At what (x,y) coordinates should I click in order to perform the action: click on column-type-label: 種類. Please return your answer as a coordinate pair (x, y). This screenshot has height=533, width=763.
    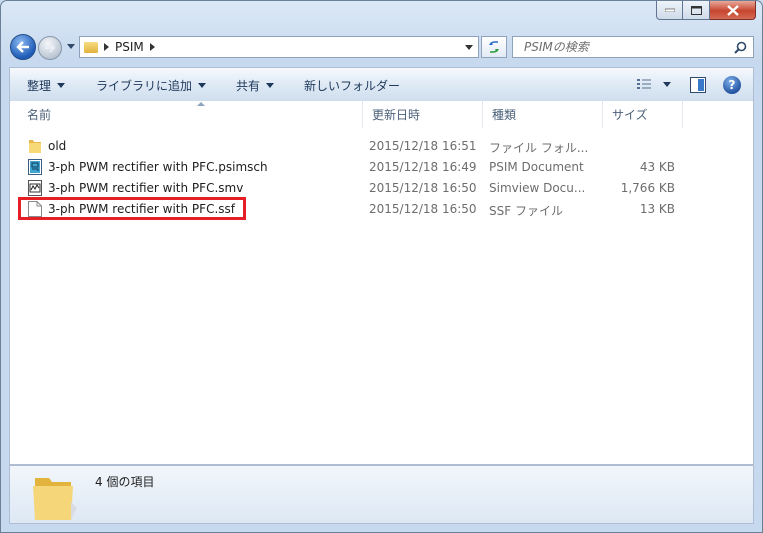
    Looking at the image, I should click on (504, 115).